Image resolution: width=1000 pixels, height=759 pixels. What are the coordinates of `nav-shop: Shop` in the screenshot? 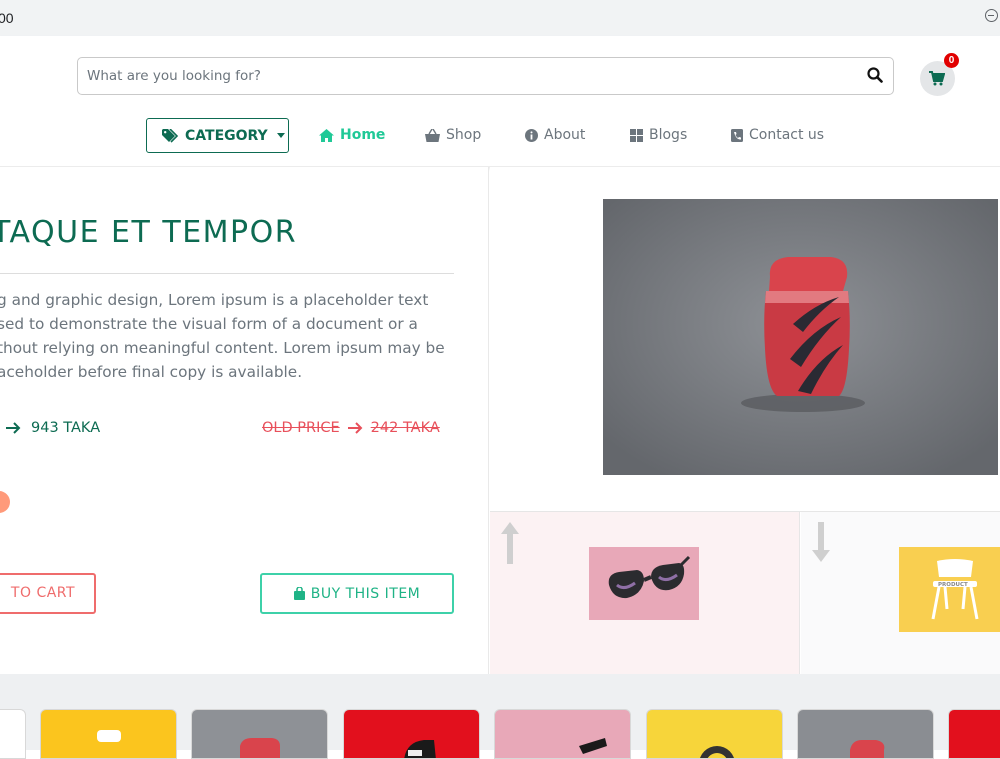 It's located at (453, 135).